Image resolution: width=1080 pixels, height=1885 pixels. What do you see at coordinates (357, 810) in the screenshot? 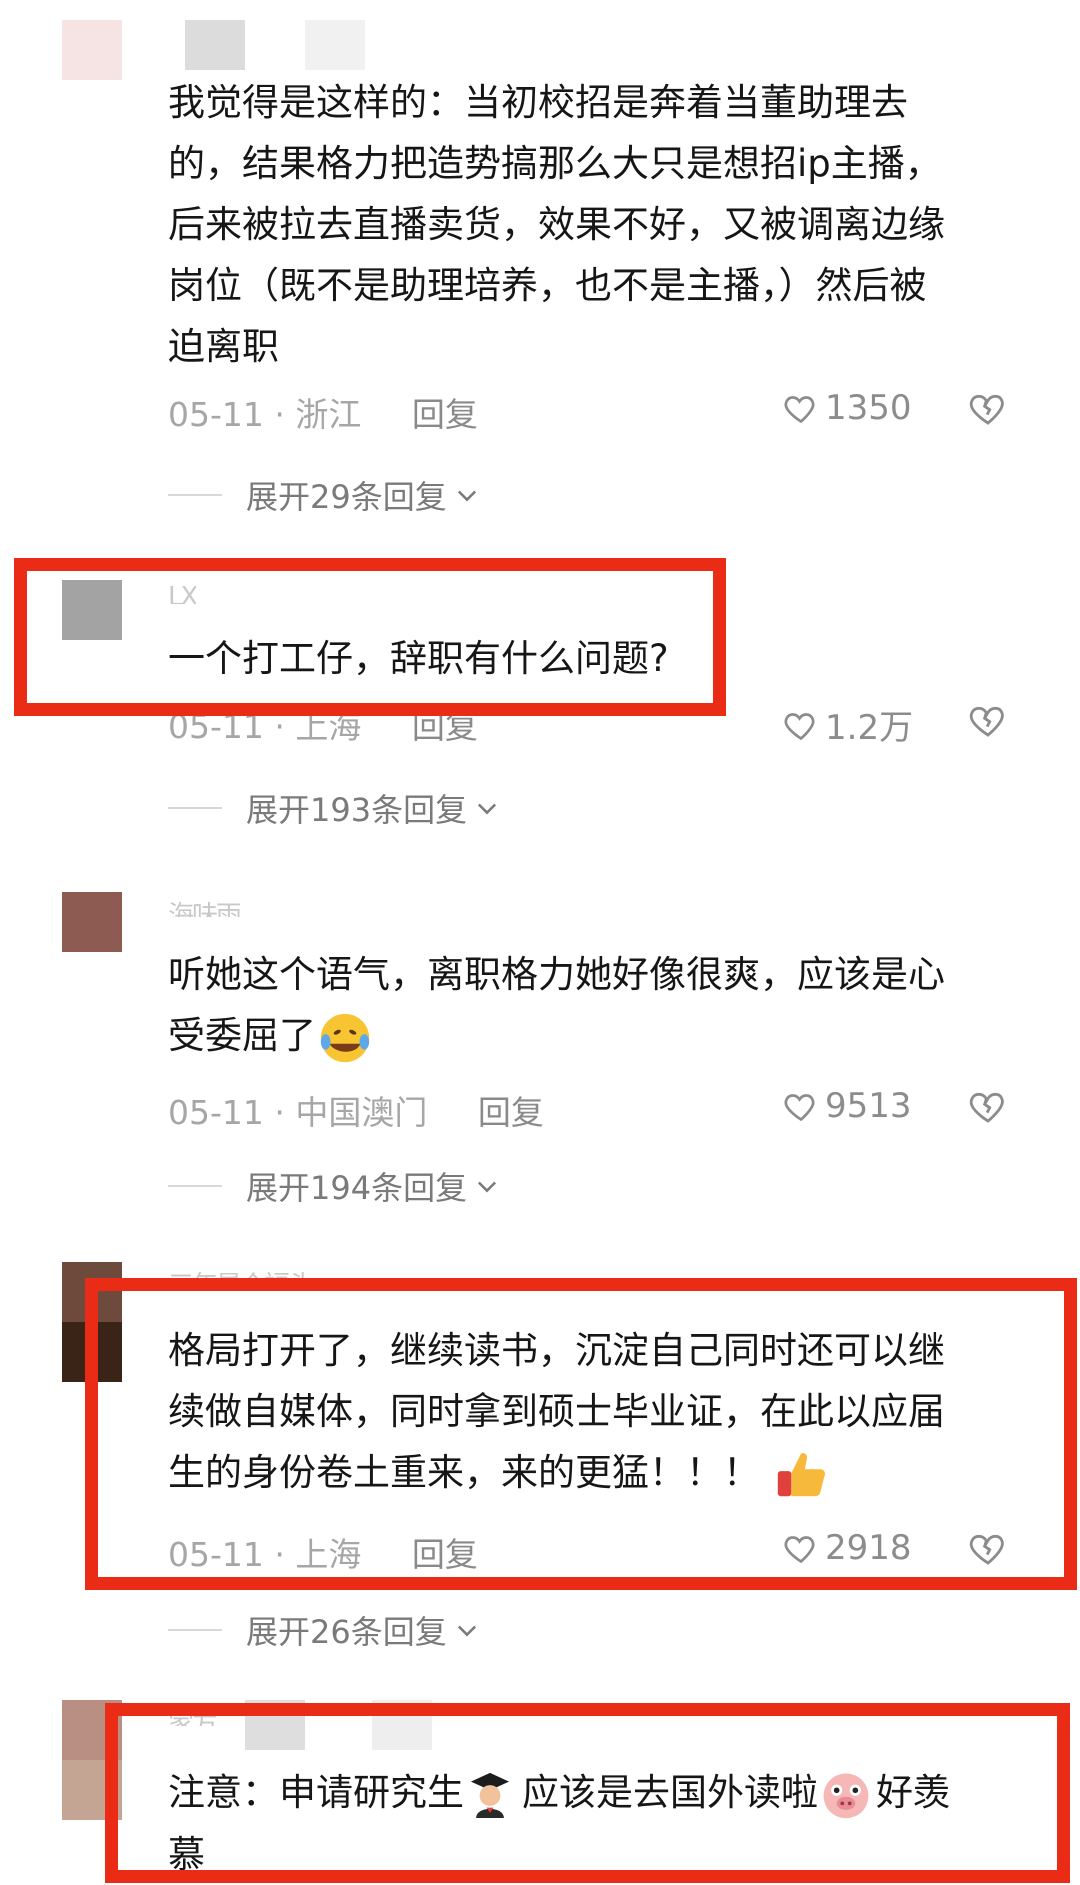
I see `expand-label: 展开193条回复` at bounding box center [357, 810].